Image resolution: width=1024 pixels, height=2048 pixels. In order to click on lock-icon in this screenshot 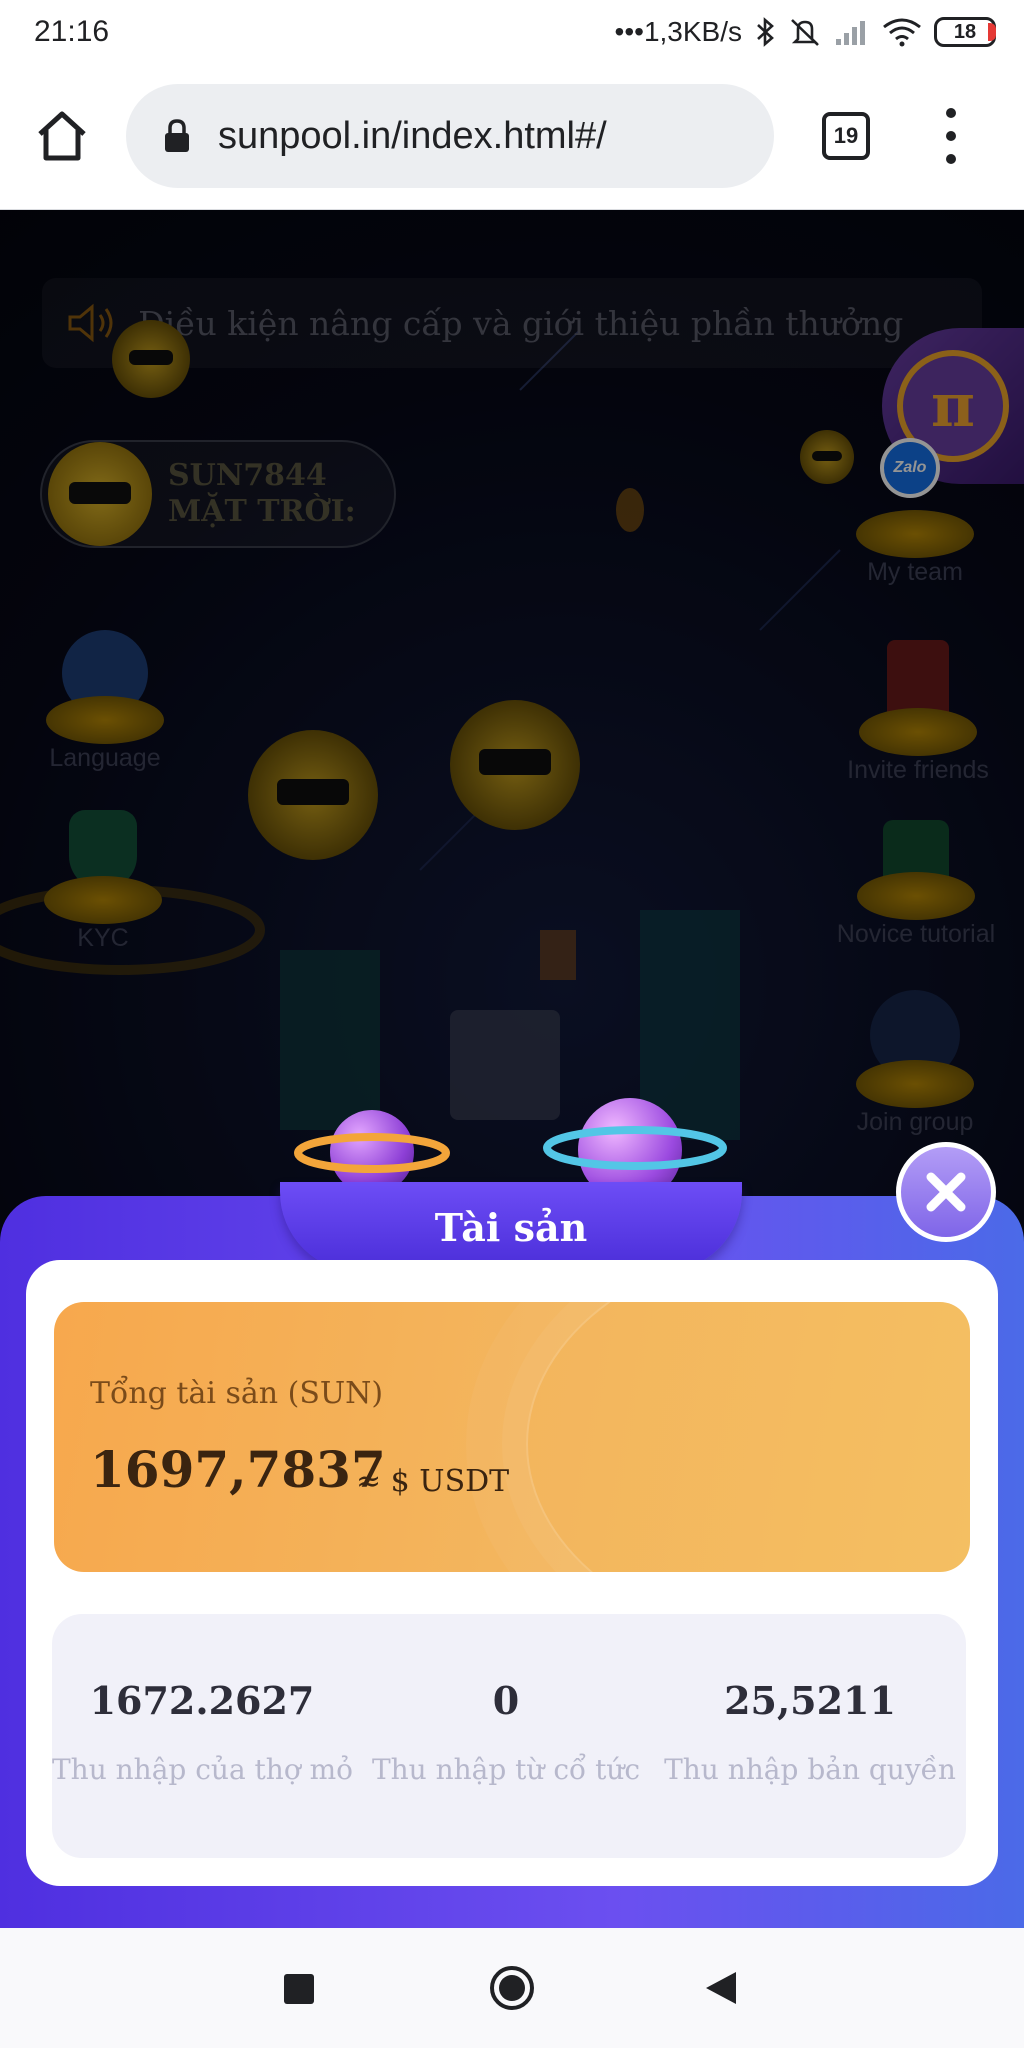, I will do `click(177, 135)`.